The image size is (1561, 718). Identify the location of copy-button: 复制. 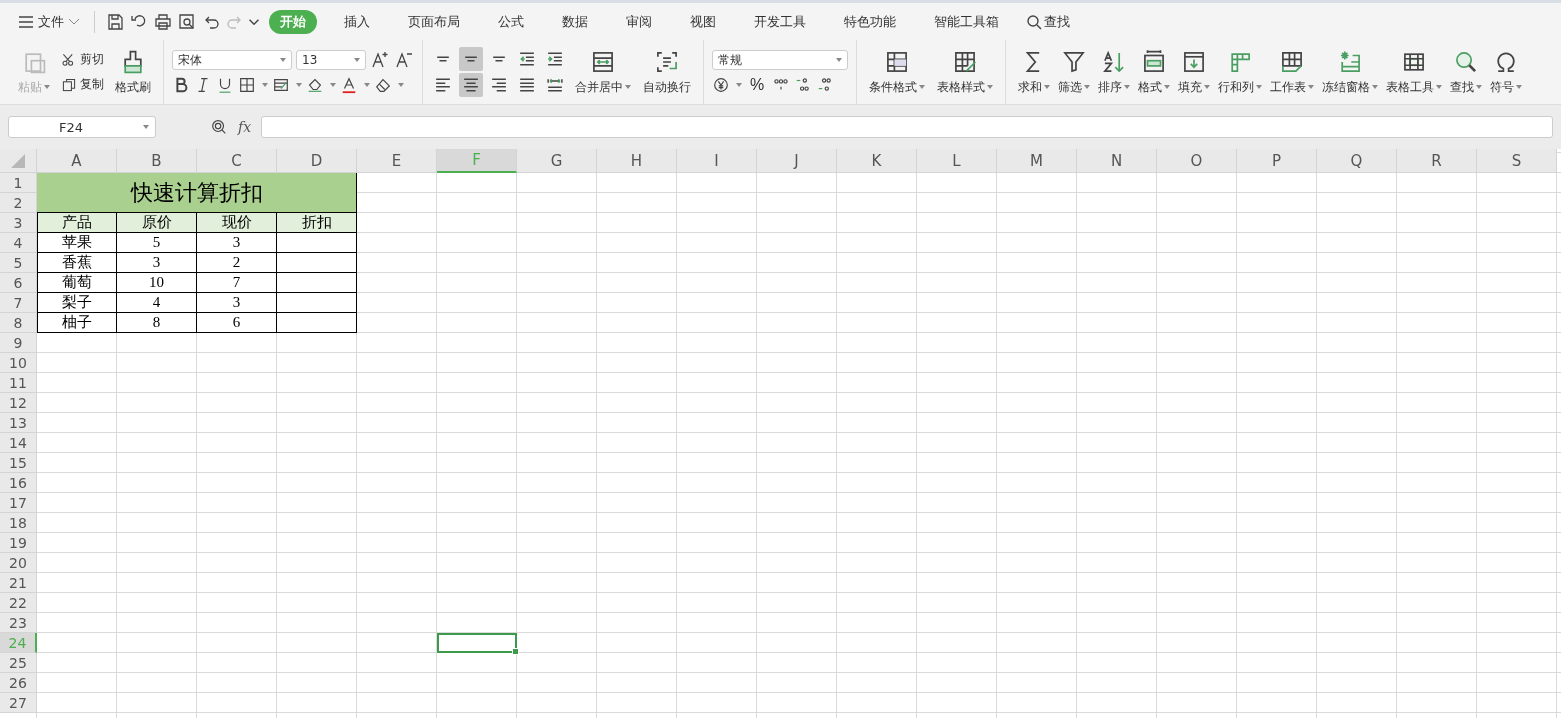
(82, 84).